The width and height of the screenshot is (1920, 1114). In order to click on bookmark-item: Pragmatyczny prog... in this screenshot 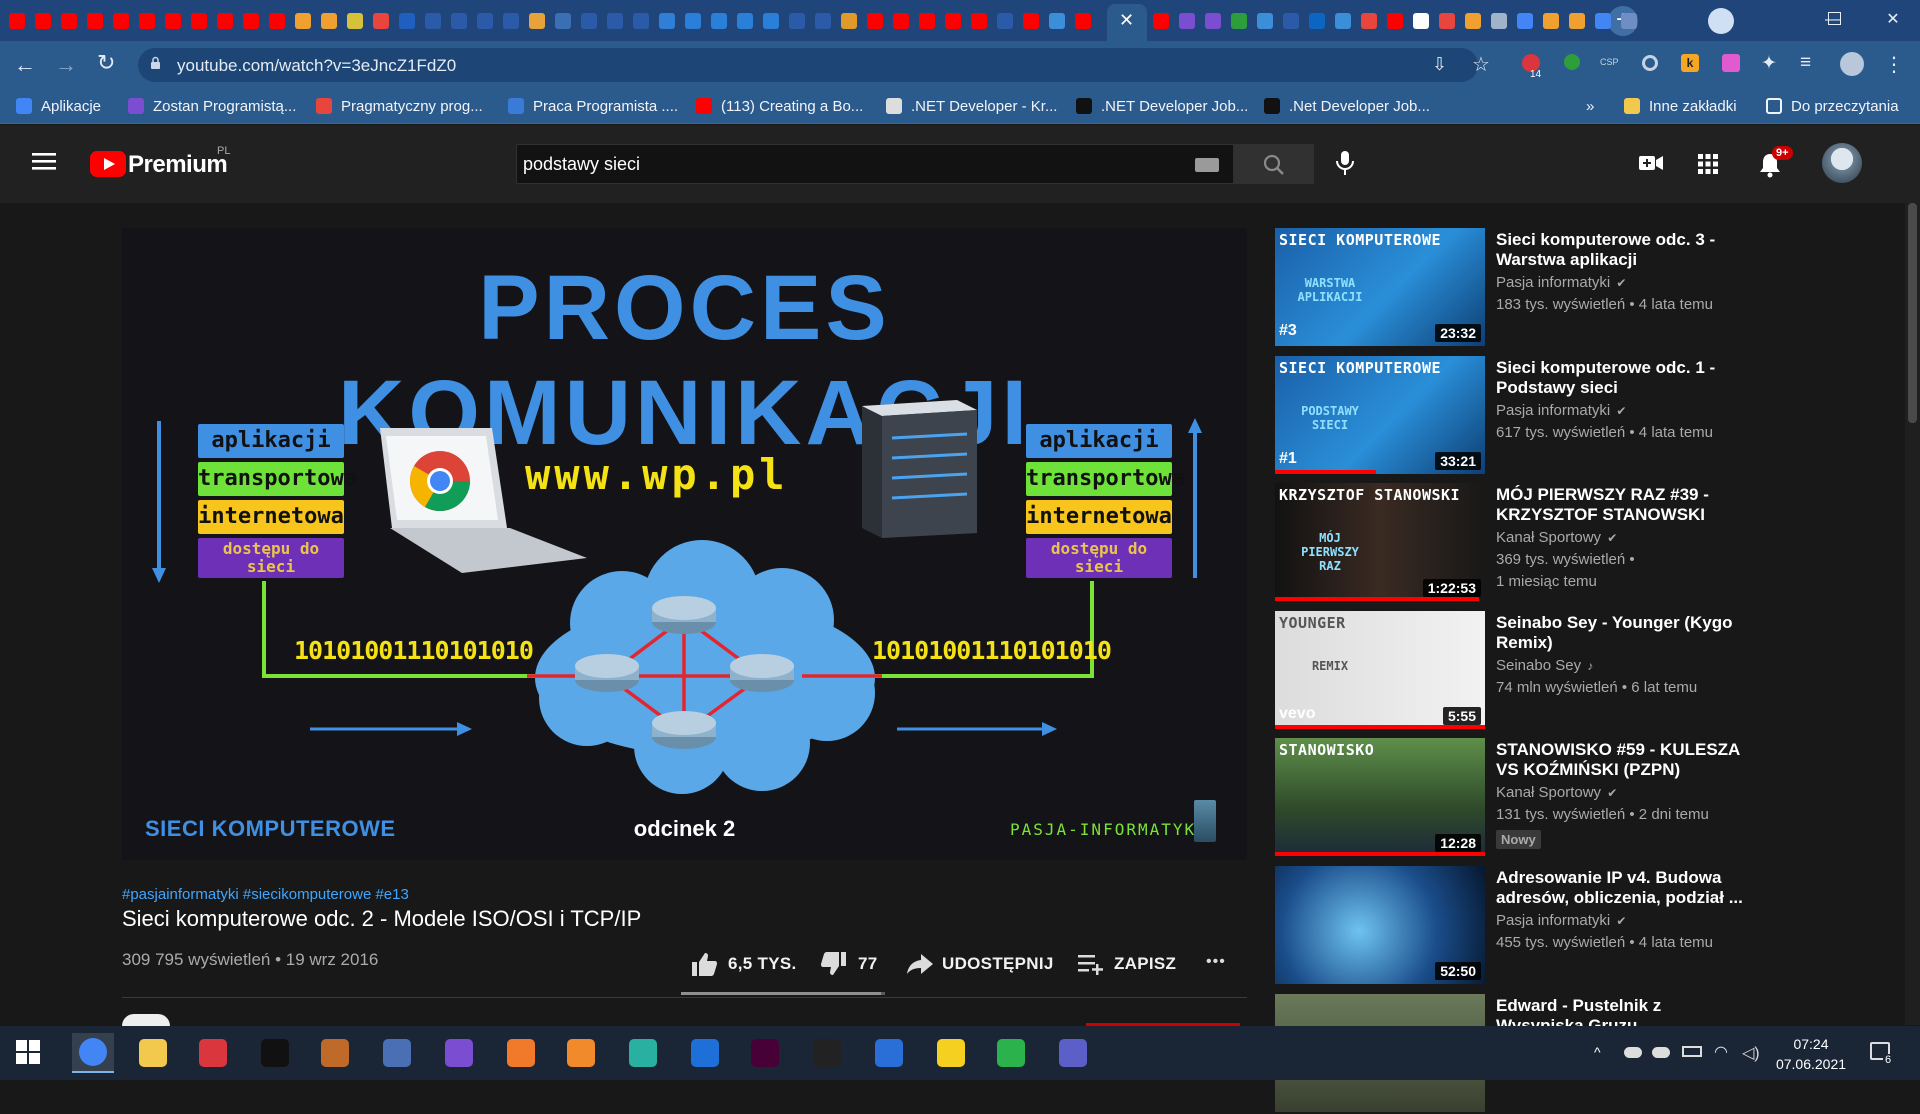, I will do `click(399, 106)`.